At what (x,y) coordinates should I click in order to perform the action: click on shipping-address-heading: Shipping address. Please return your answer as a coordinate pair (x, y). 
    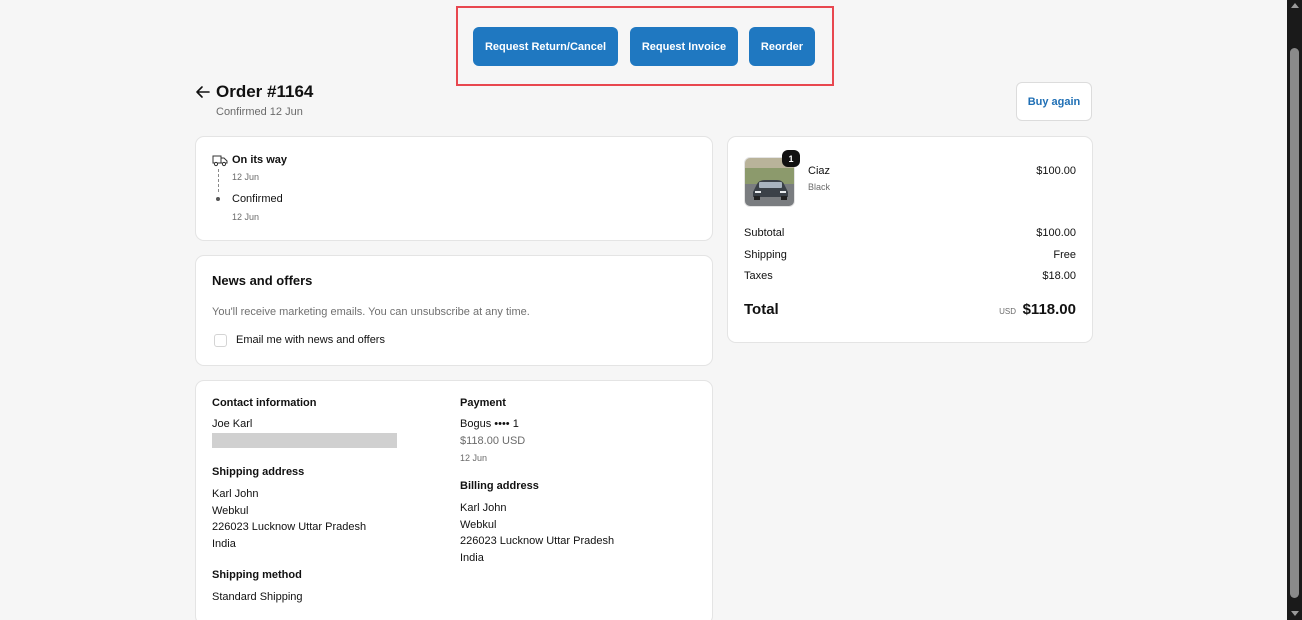
    Looking at the image, I should click on (258, 472).